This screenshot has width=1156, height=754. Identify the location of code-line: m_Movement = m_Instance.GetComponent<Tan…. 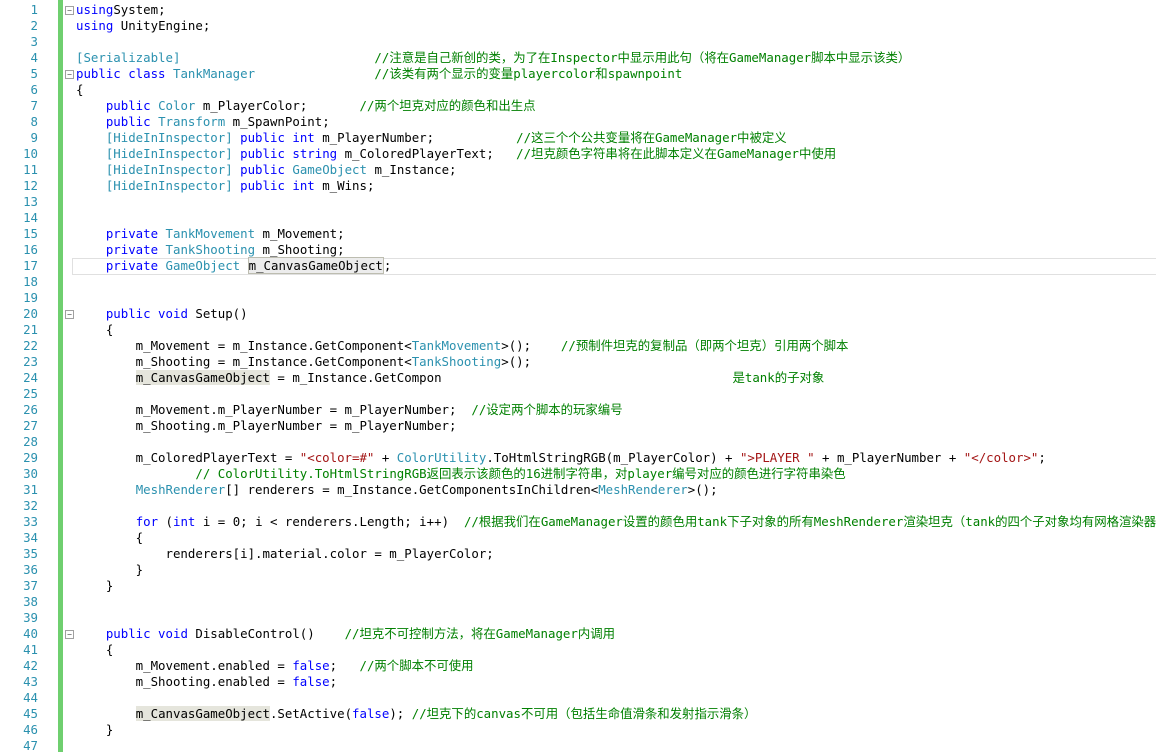
(462, 346).